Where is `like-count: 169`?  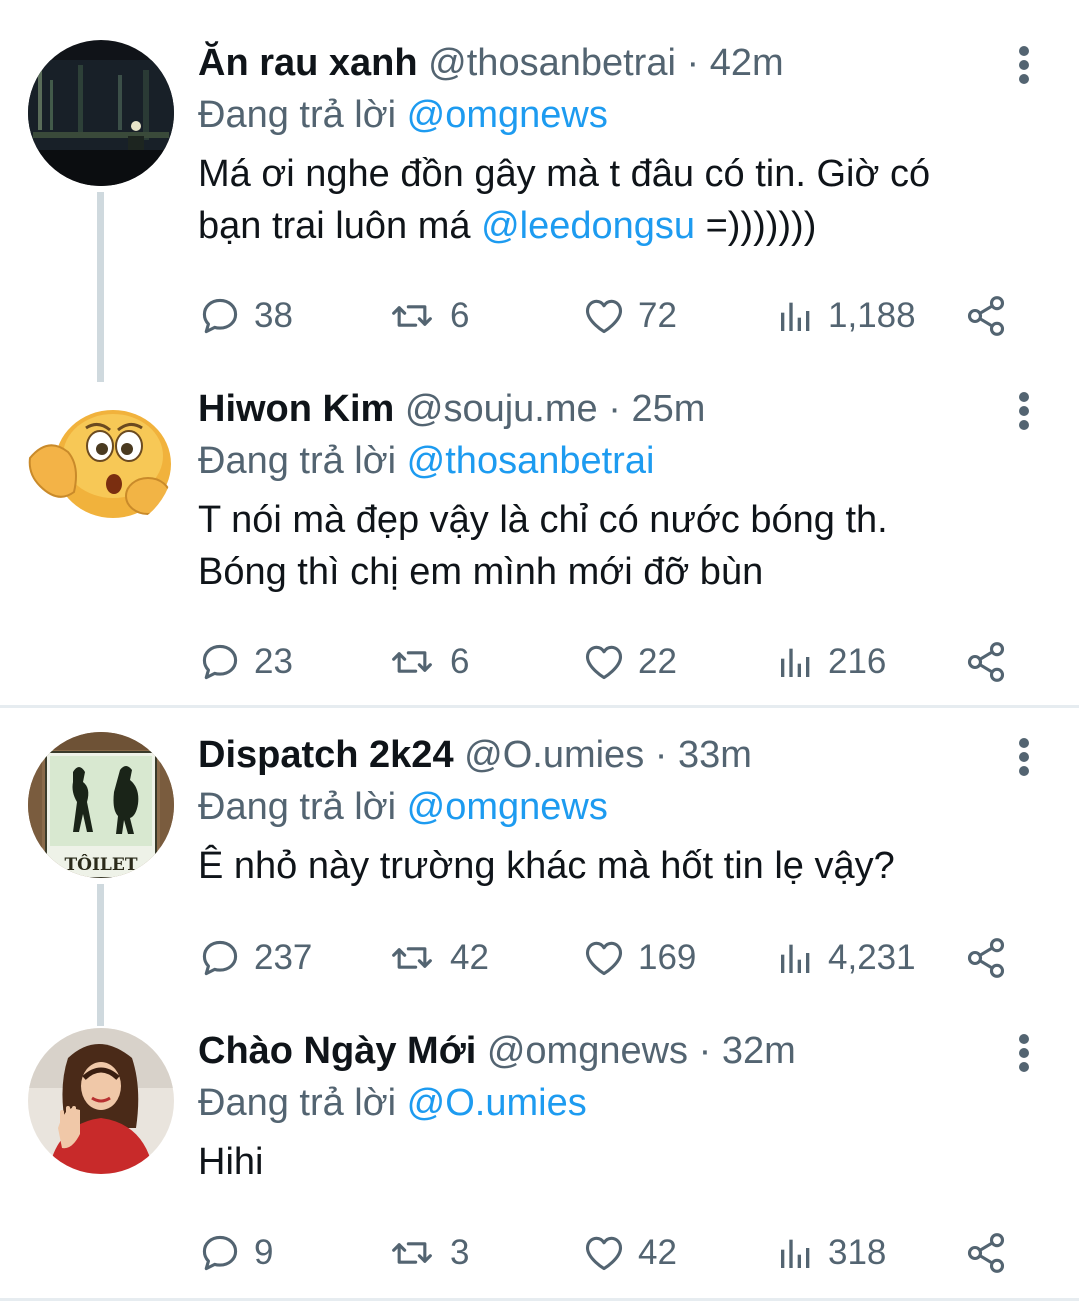 like-count: 169 is located at coordinates (667, 957).